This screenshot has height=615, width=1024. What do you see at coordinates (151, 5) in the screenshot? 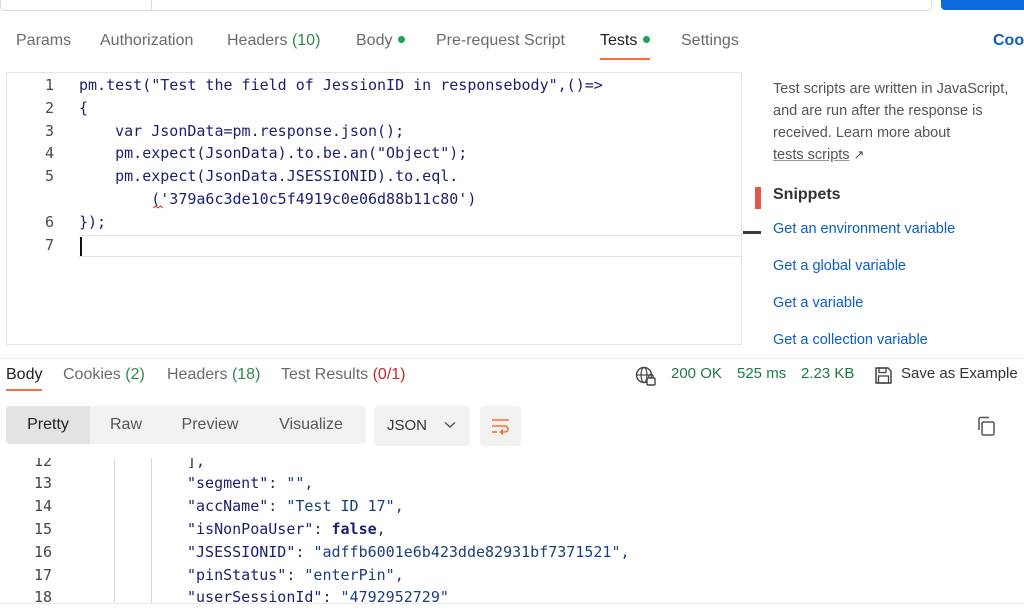
I see `method-separator` at bounding box center [151, 5].